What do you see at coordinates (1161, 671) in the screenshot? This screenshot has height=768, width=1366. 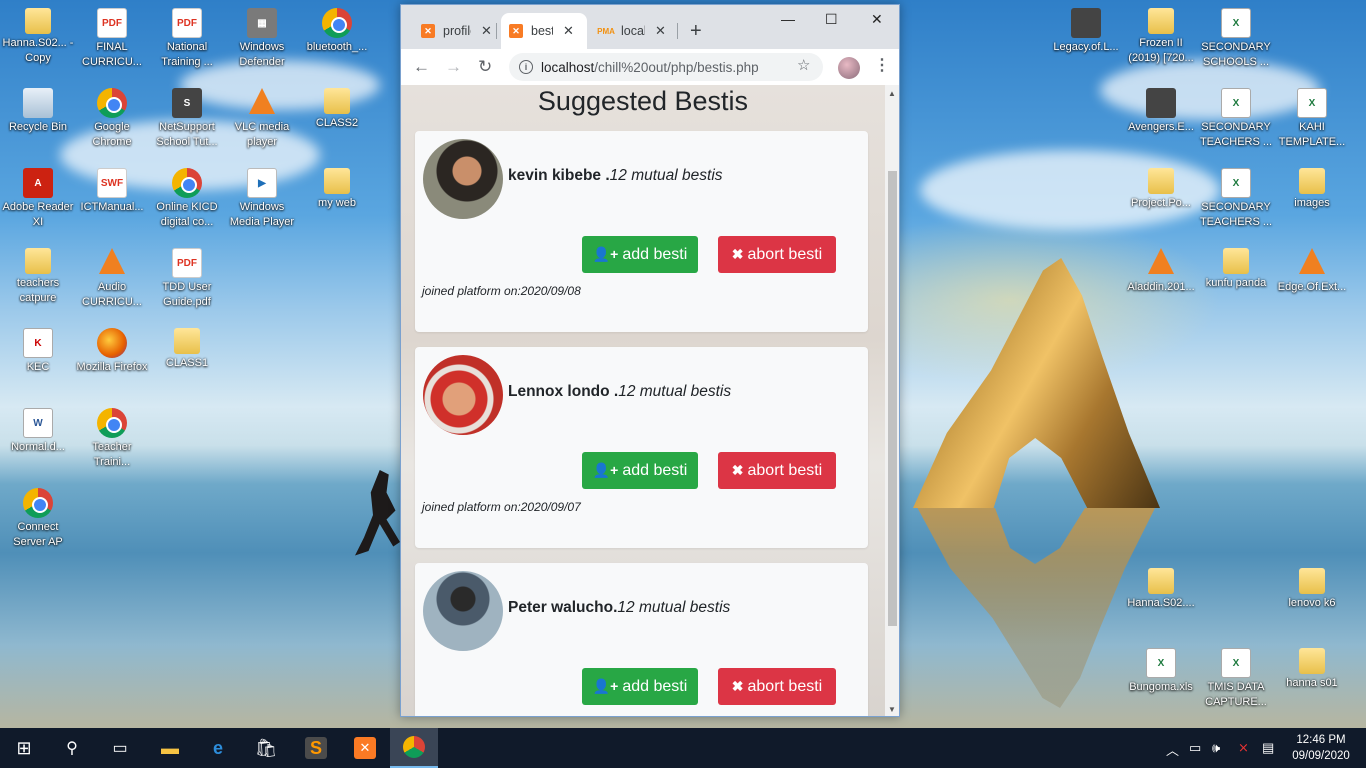 I see `desktop-icon: X Bungoma.xls` at bounding box center [1161, 671].